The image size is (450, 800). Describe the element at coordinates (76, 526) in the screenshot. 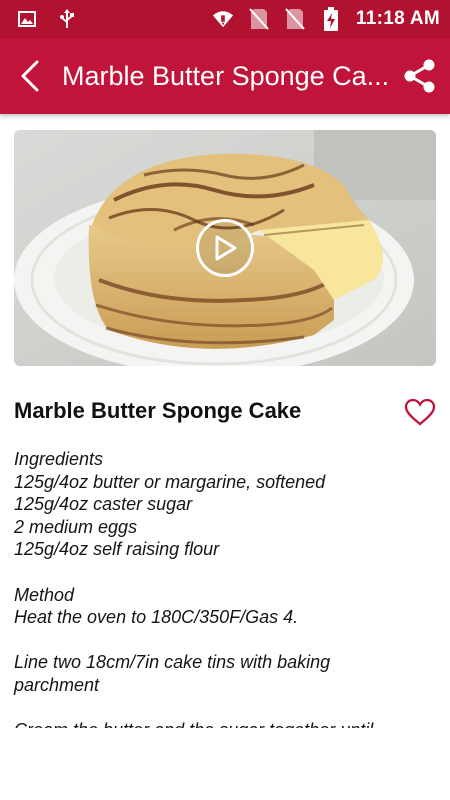

I see `recipe-line: 2 medium eggs` at that location.